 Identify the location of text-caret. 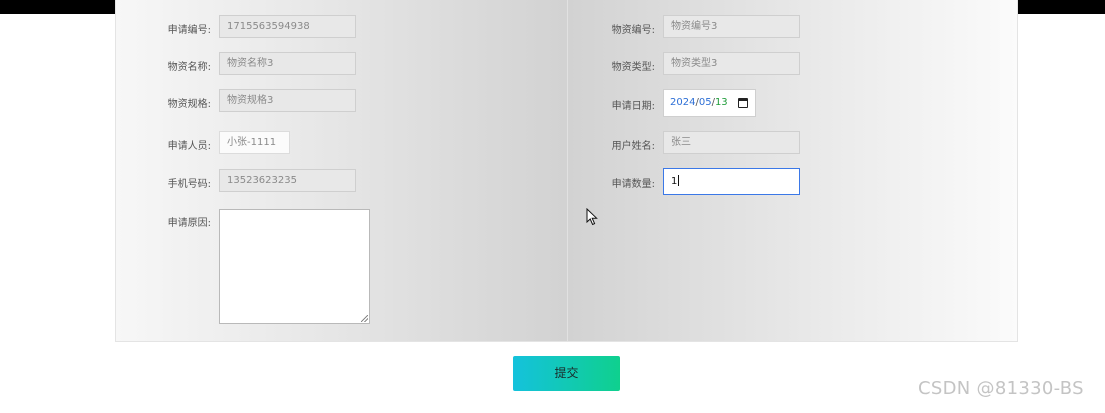
(679, 180).